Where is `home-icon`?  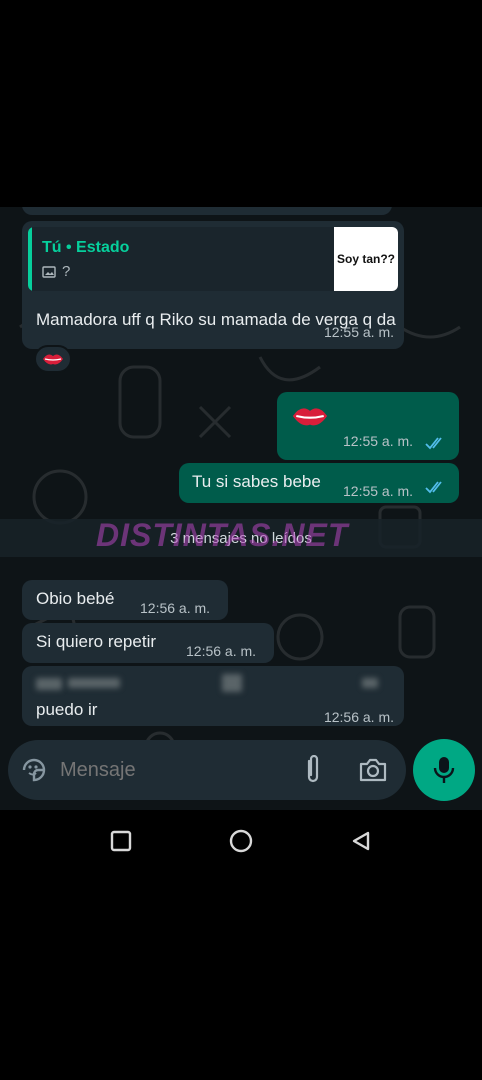 home-icon is located at coordinates (241, 841).